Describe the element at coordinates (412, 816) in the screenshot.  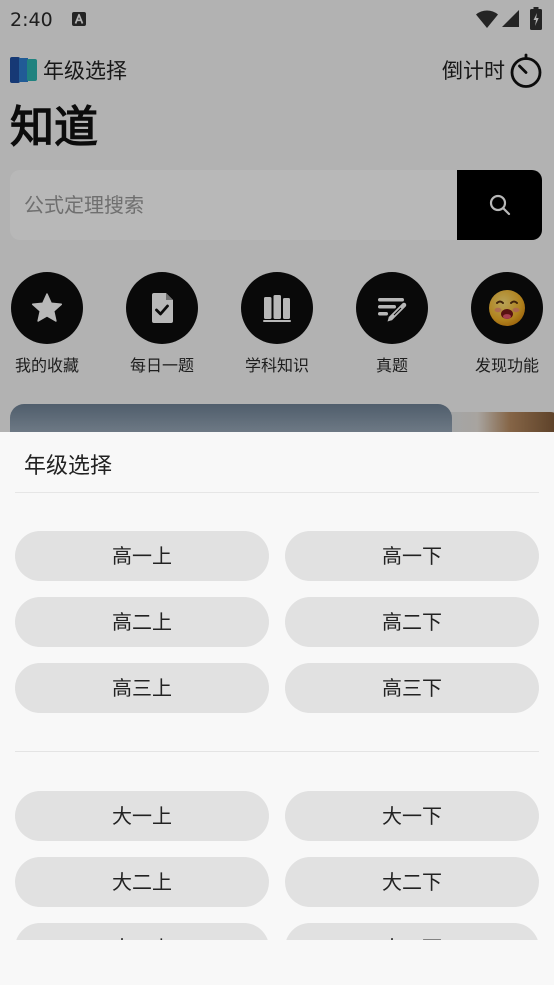
I see `grade-option-button: 大一下` at that location.